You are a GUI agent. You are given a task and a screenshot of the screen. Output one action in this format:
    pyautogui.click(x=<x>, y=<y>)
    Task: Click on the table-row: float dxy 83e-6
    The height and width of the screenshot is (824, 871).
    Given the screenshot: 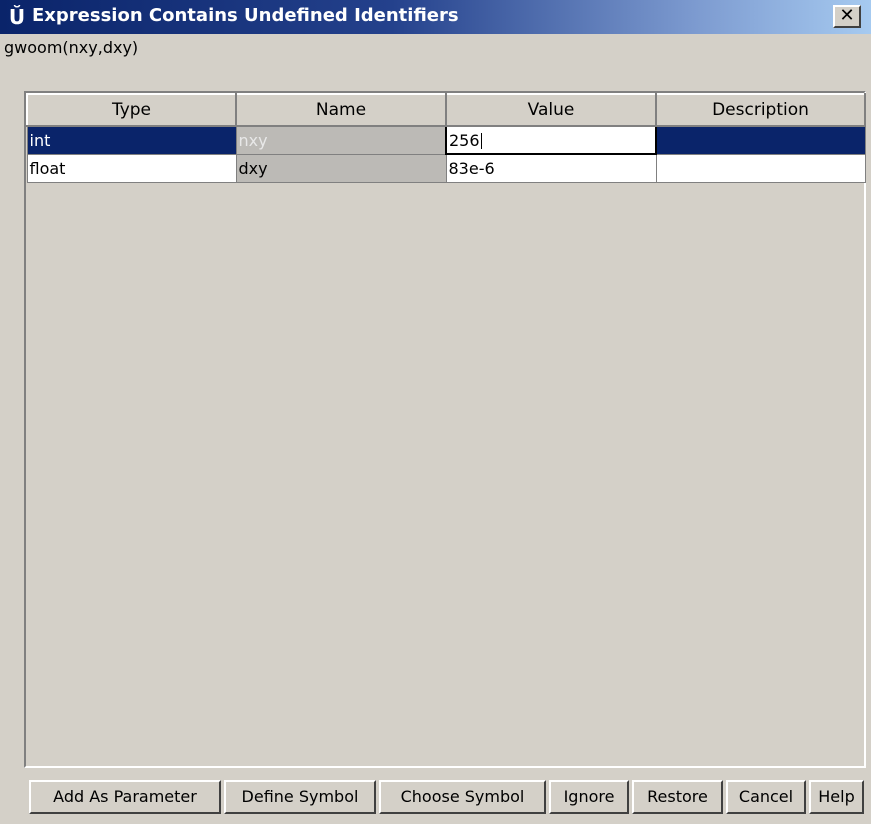 What is the action you would take?
    pyautogui.click(x=446, y=168)
    